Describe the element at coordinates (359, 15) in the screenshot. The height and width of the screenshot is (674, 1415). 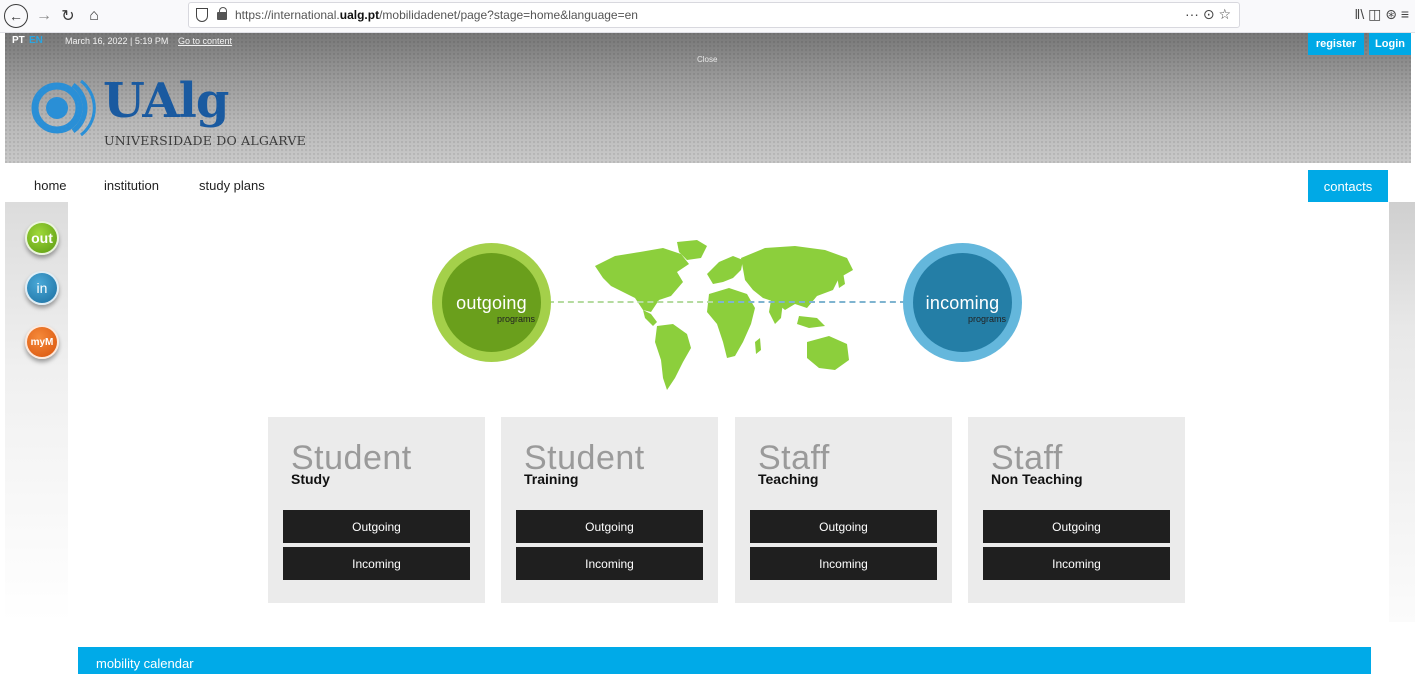
I see `url-domain: ualg.pt` at that location.